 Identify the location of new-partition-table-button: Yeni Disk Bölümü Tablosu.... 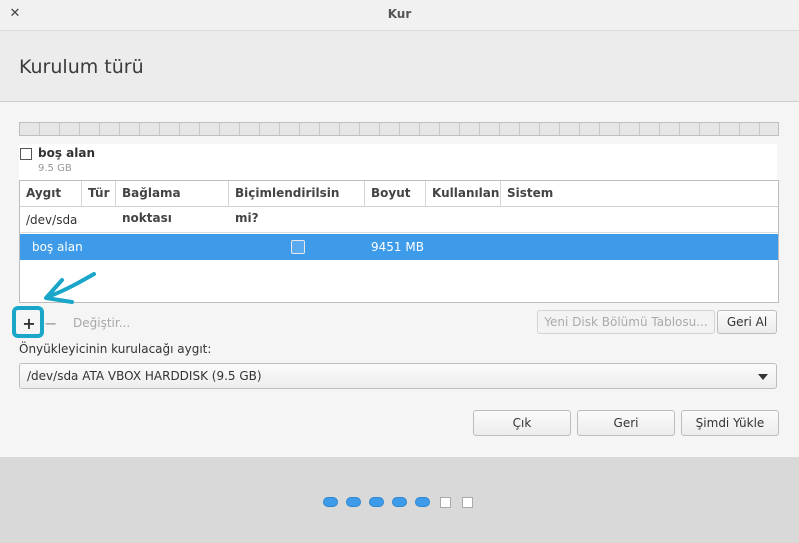
(626, 322).